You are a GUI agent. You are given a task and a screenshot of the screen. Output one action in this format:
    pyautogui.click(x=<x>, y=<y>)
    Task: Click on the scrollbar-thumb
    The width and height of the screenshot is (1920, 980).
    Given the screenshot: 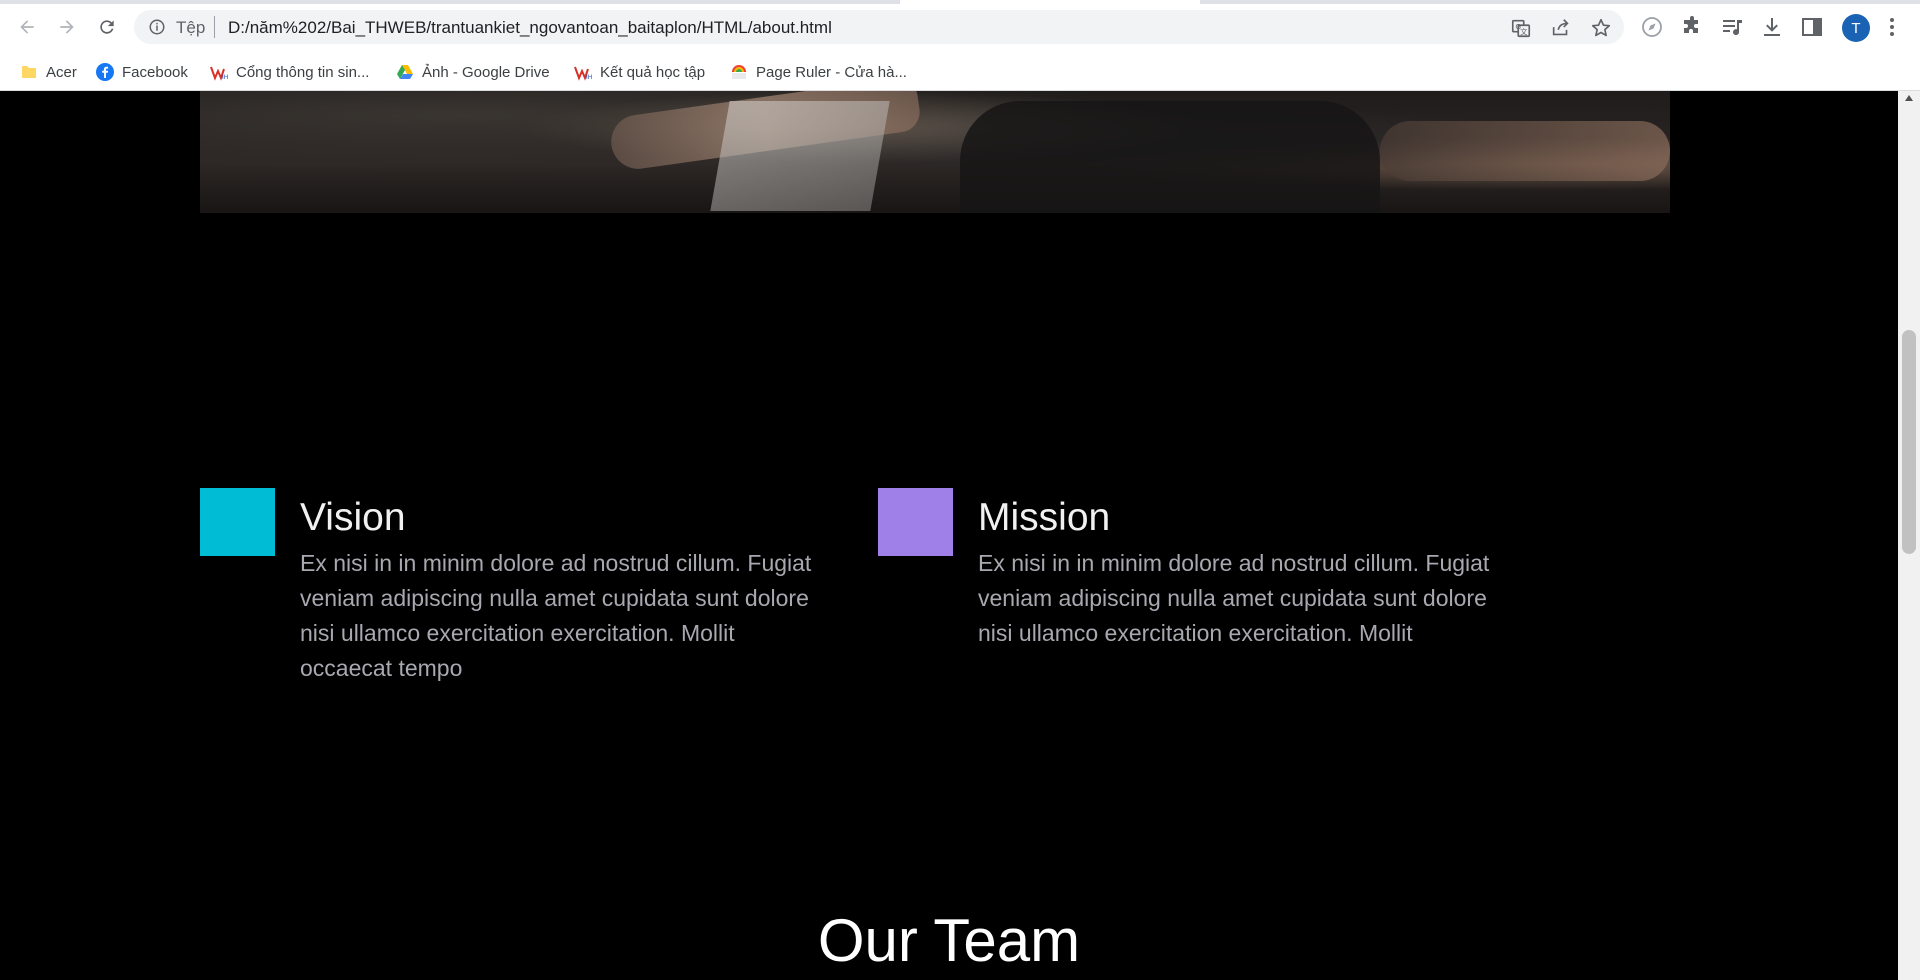 What is the action you would take?
    pyautogui.click(x=1909, y=442)
    